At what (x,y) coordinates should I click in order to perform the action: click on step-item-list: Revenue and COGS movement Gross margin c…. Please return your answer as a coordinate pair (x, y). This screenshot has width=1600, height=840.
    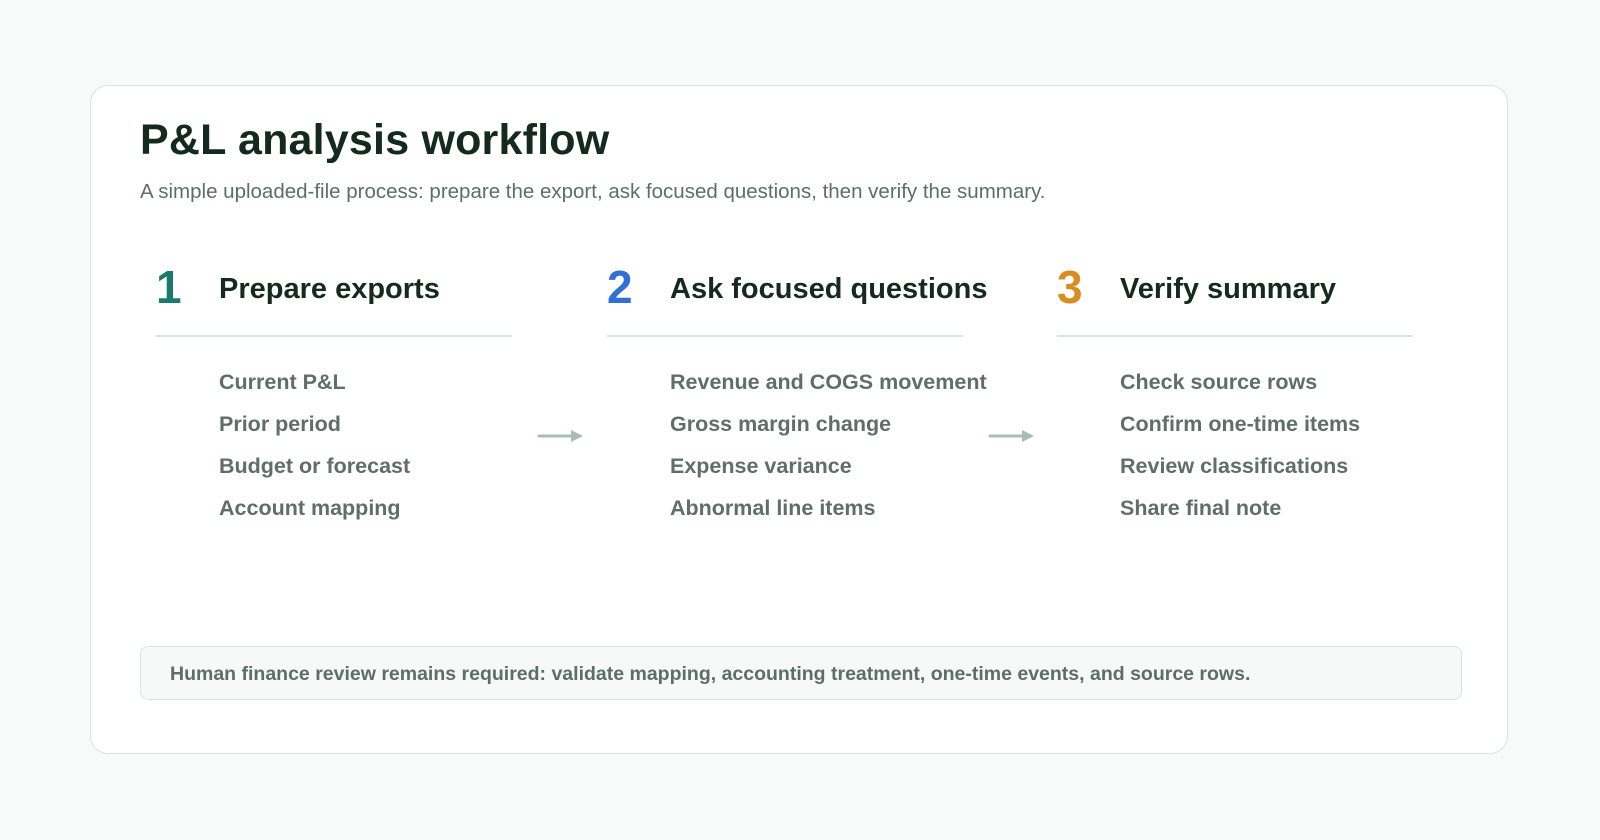
    Looking at the image, I should click on (828, 445).